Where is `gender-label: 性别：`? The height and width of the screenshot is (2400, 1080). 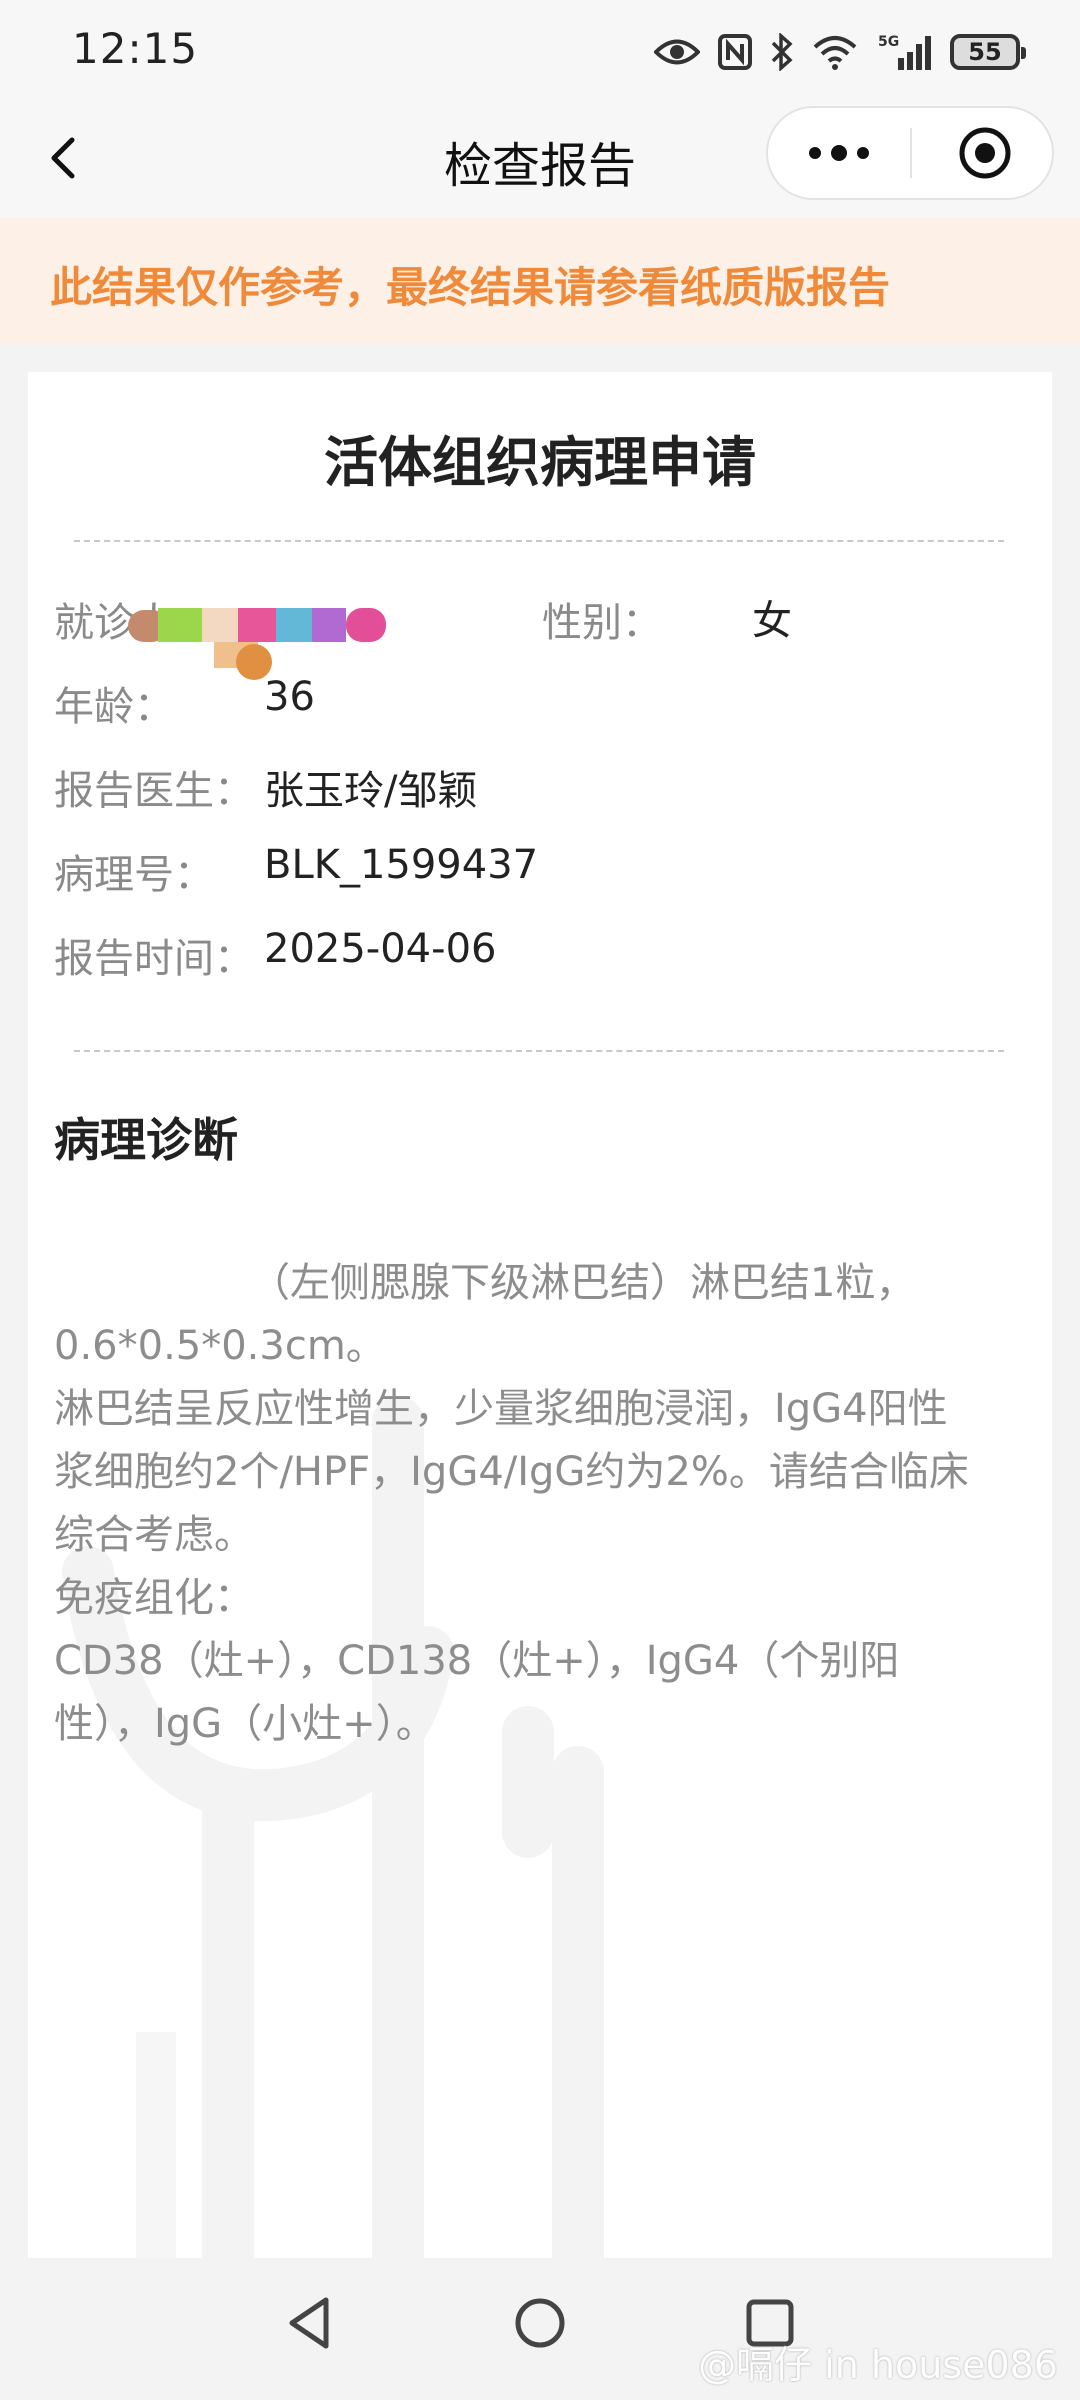
gender-label: 性别： is located at coordinates (602, 623).